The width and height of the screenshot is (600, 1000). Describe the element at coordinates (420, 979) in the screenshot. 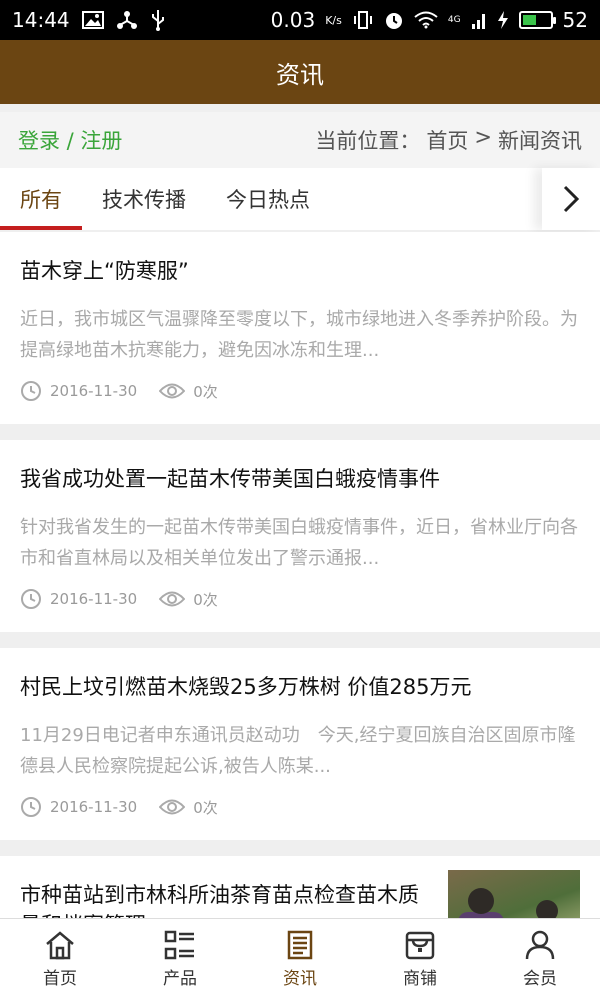

I see `nav-label: 商铺` at that location.